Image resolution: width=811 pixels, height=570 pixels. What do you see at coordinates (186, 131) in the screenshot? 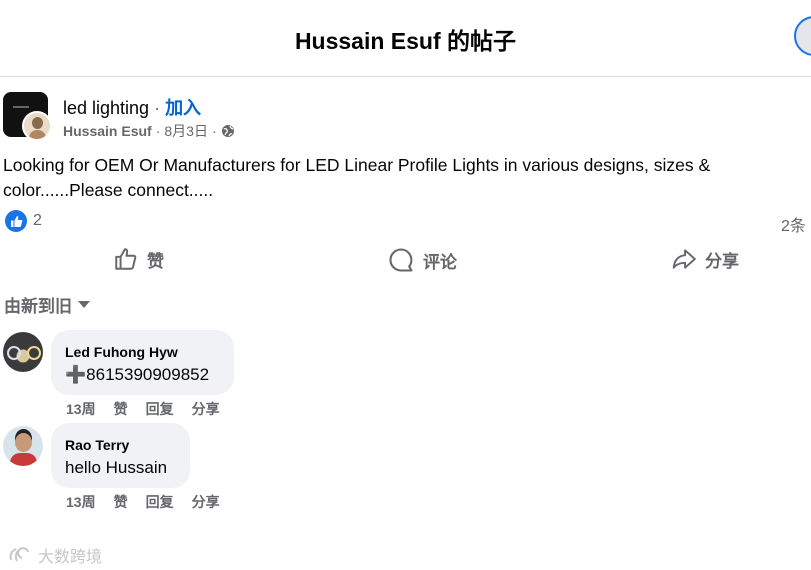
I see `post-date: 8月3日` at bounding box center [186, 131].